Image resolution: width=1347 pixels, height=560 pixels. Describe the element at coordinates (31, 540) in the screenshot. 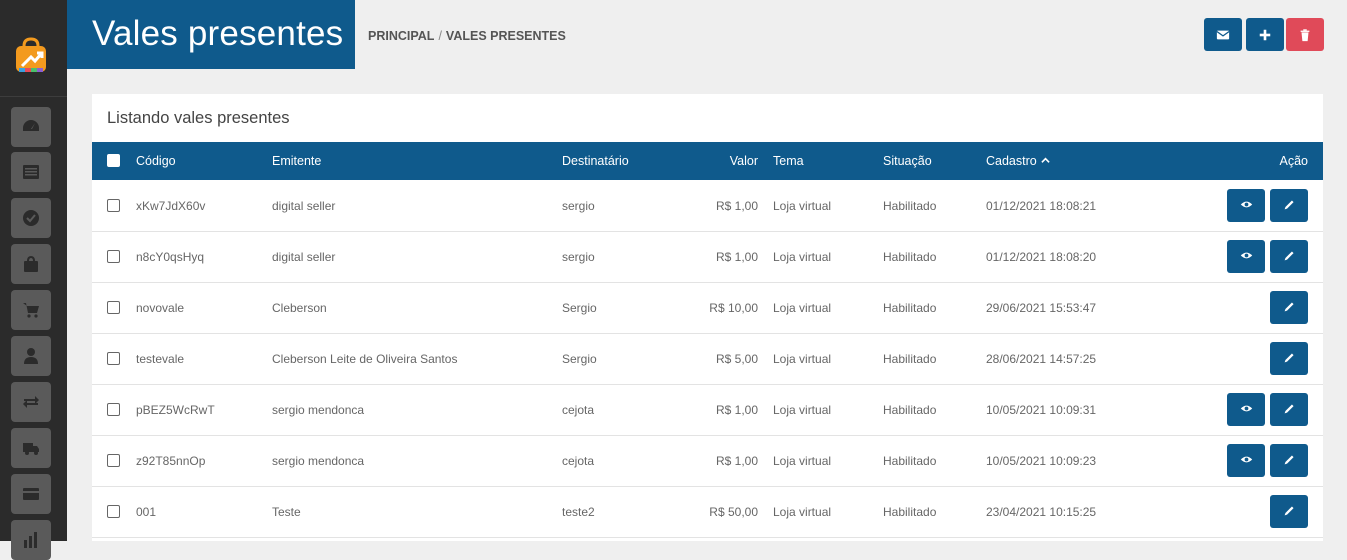

I see `sidebar-item-reports` at that location.